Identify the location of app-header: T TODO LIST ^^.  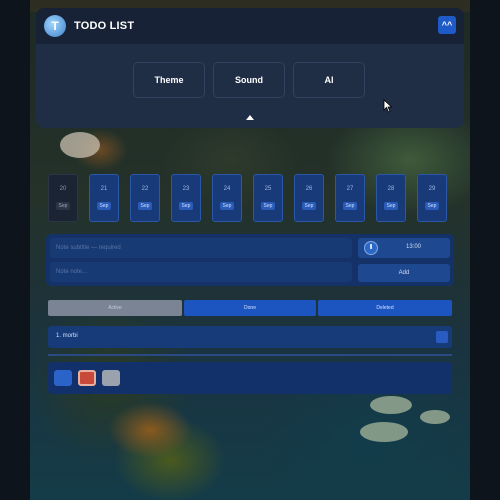
(250, 26).